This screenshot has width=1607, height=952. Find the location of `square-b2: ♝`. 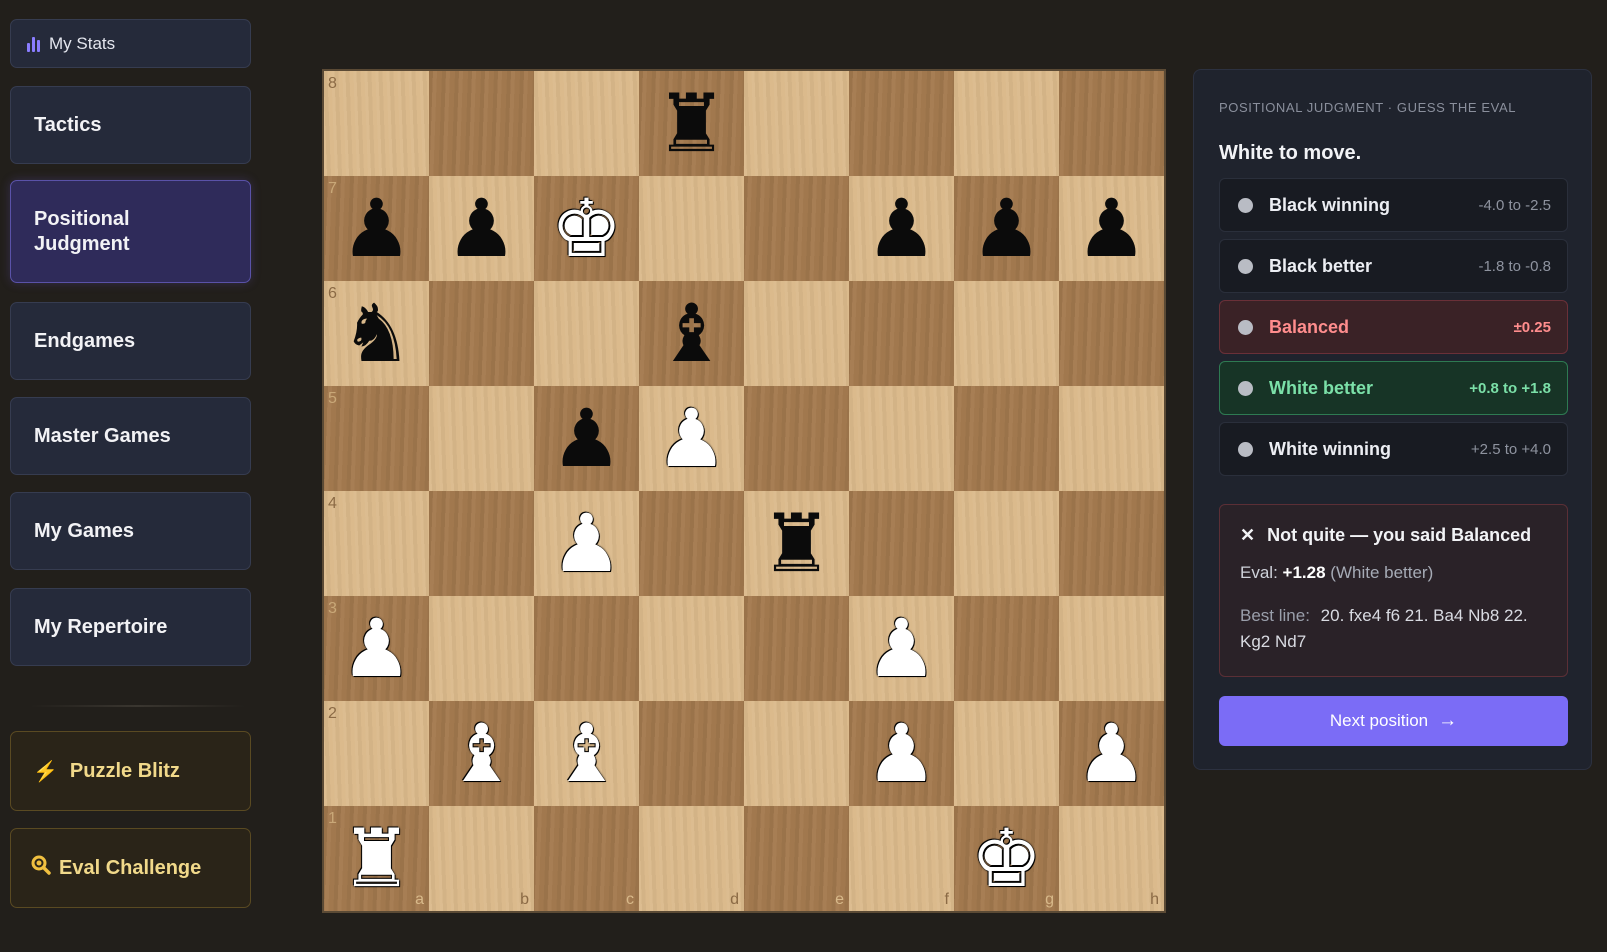

square-b2: ♝ is located at coordinates (481, 753).